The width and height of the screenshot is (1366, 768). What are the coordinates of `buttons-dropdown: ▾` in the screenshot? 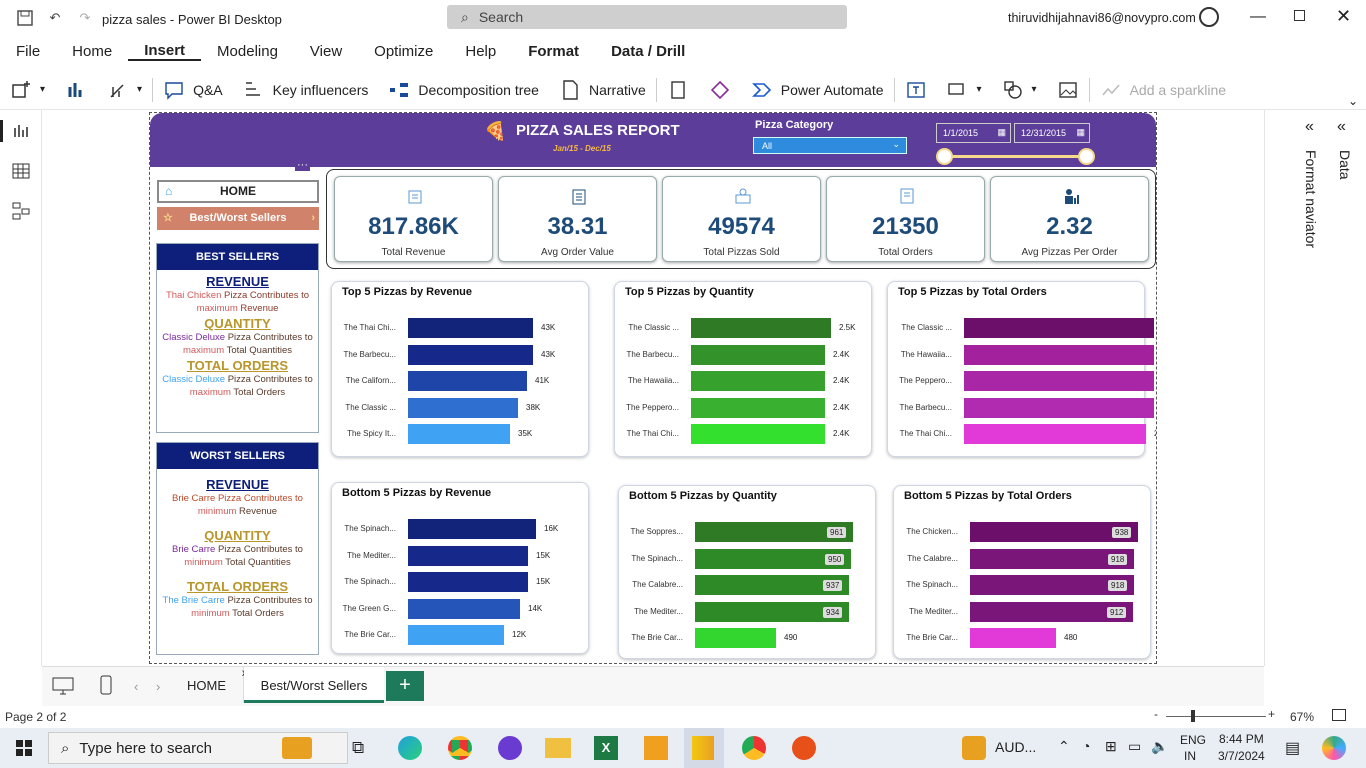 It's located at (964, 90).